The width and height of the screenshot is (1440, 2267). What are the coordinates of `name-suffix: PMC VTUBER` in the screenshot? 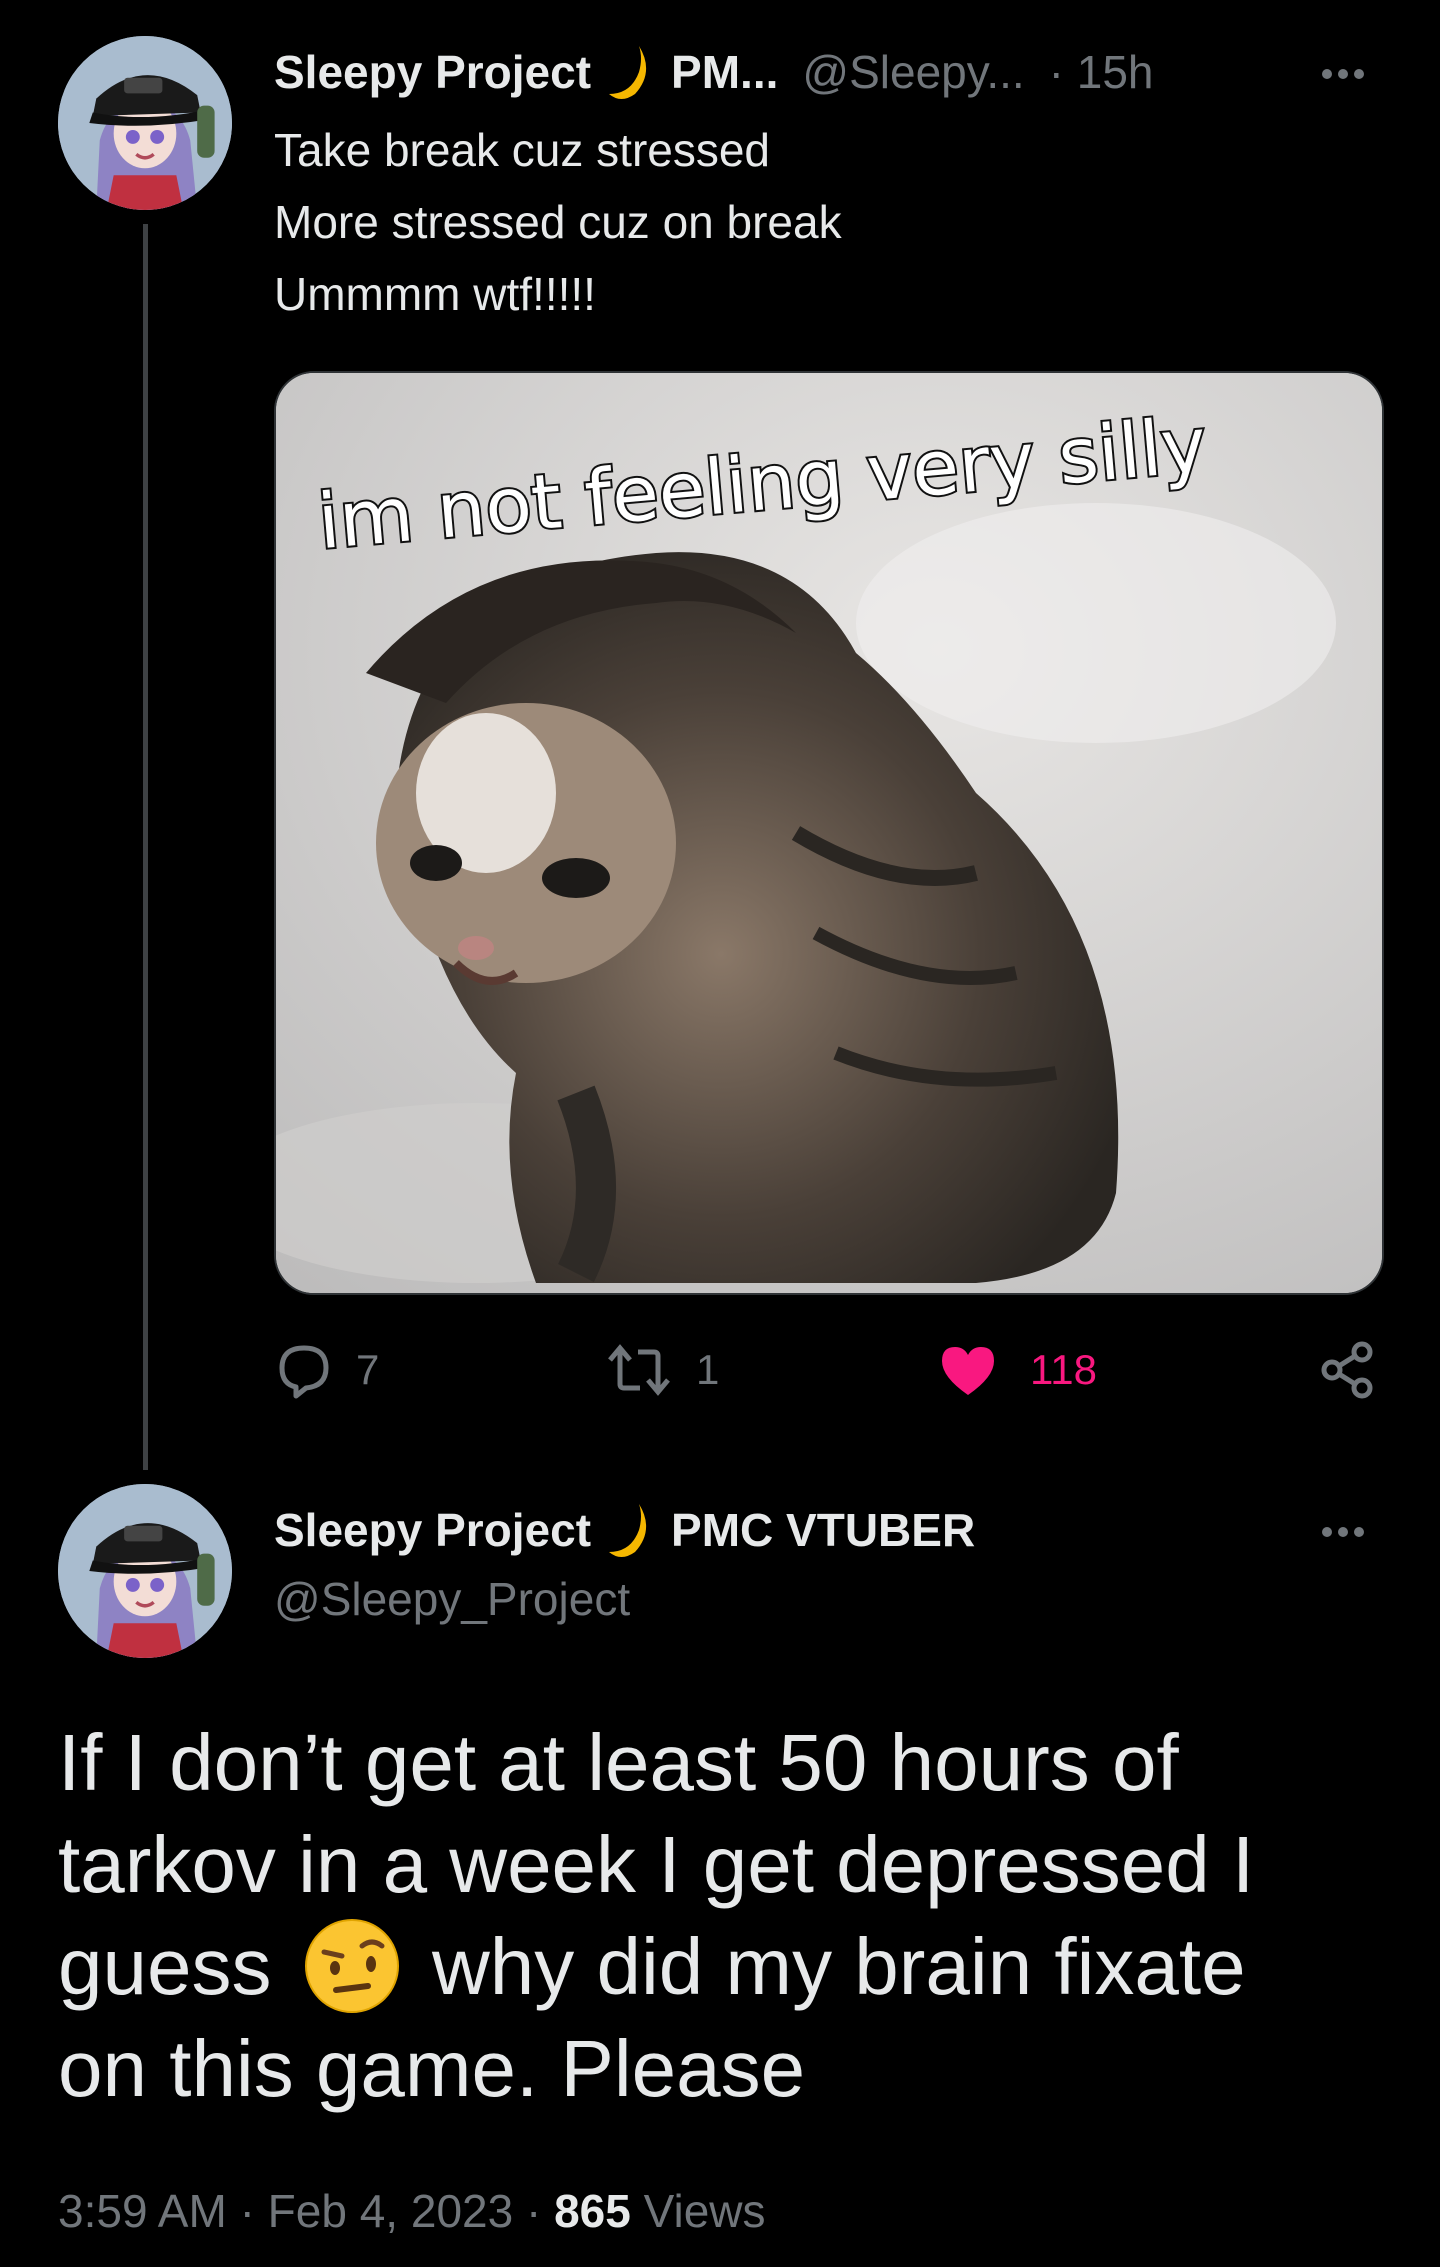 It's located at (823, 1530).